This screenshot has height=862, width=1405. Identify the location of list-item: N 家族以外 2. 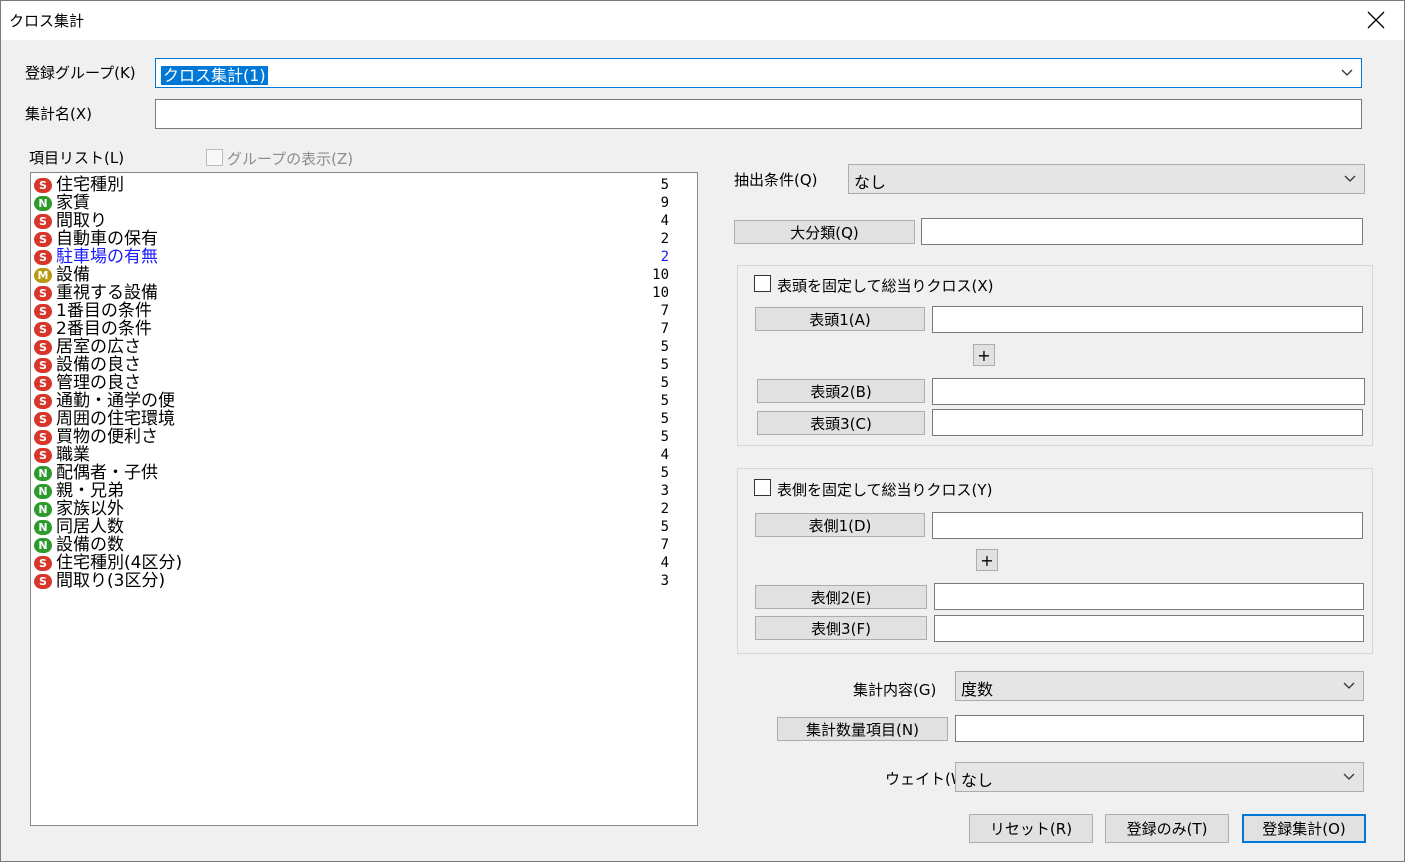
(351, 509).